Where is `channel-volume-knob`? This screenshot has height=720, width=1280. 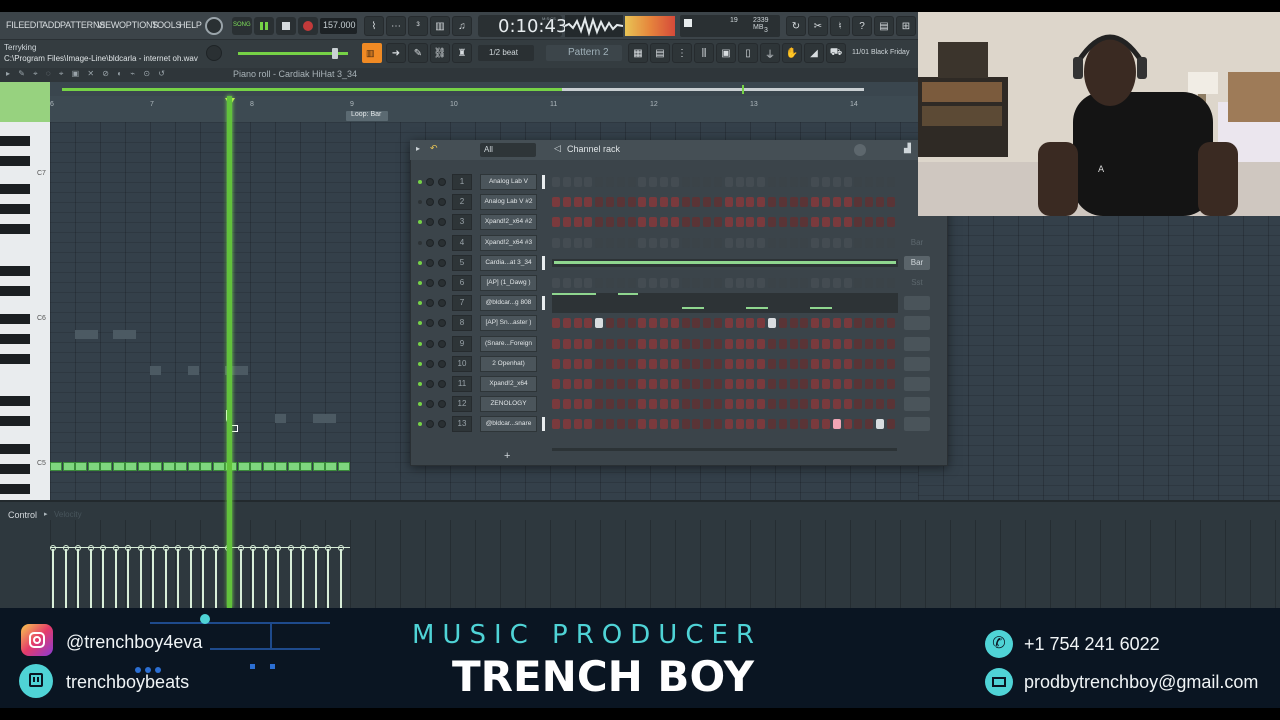
channel-volume-knob is located at coordinates (442, 262).